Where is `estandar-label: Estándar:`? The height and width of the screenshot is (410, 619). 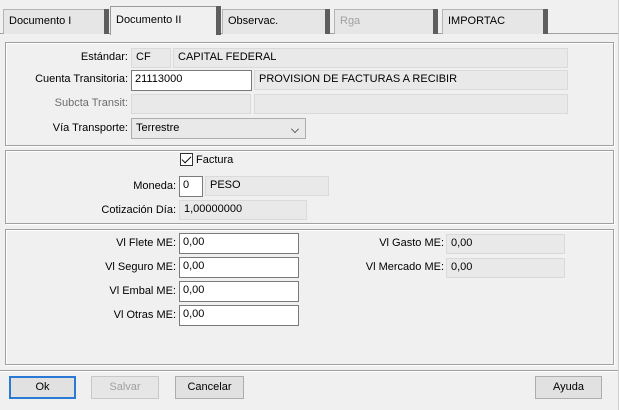
estandar-label: Estándar: is located at coordinates (104, 57).